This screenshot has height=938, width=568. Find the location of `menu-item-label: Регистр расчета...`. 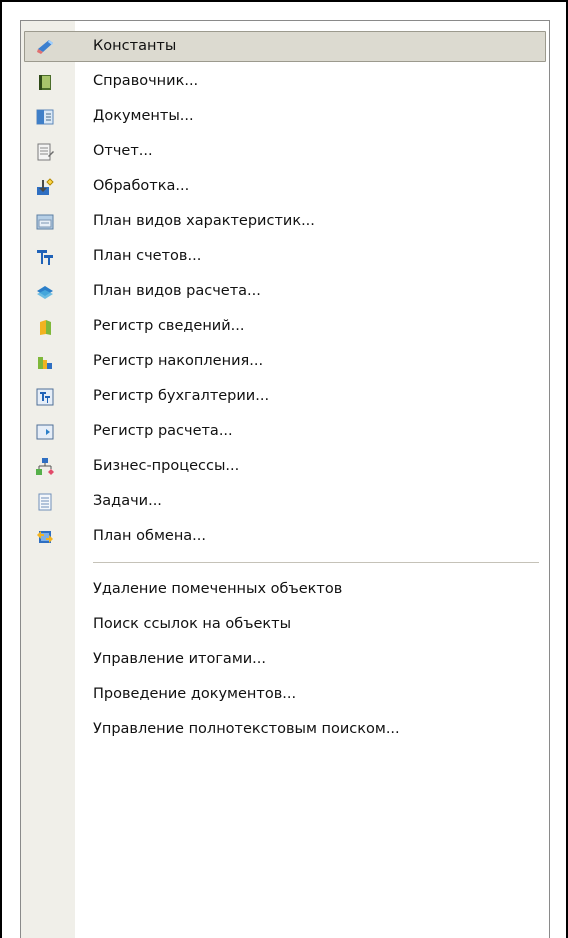

menu-item-label: Регистр расчета... is located at coordinates (163, 431).